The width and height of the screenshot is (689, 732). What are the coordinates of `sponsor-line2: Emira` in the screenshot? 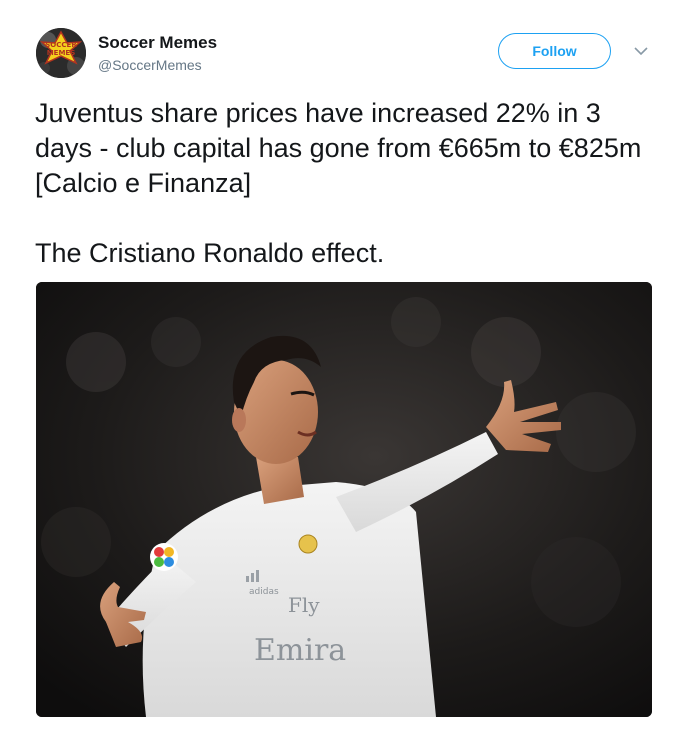 It's located at (300, 650).